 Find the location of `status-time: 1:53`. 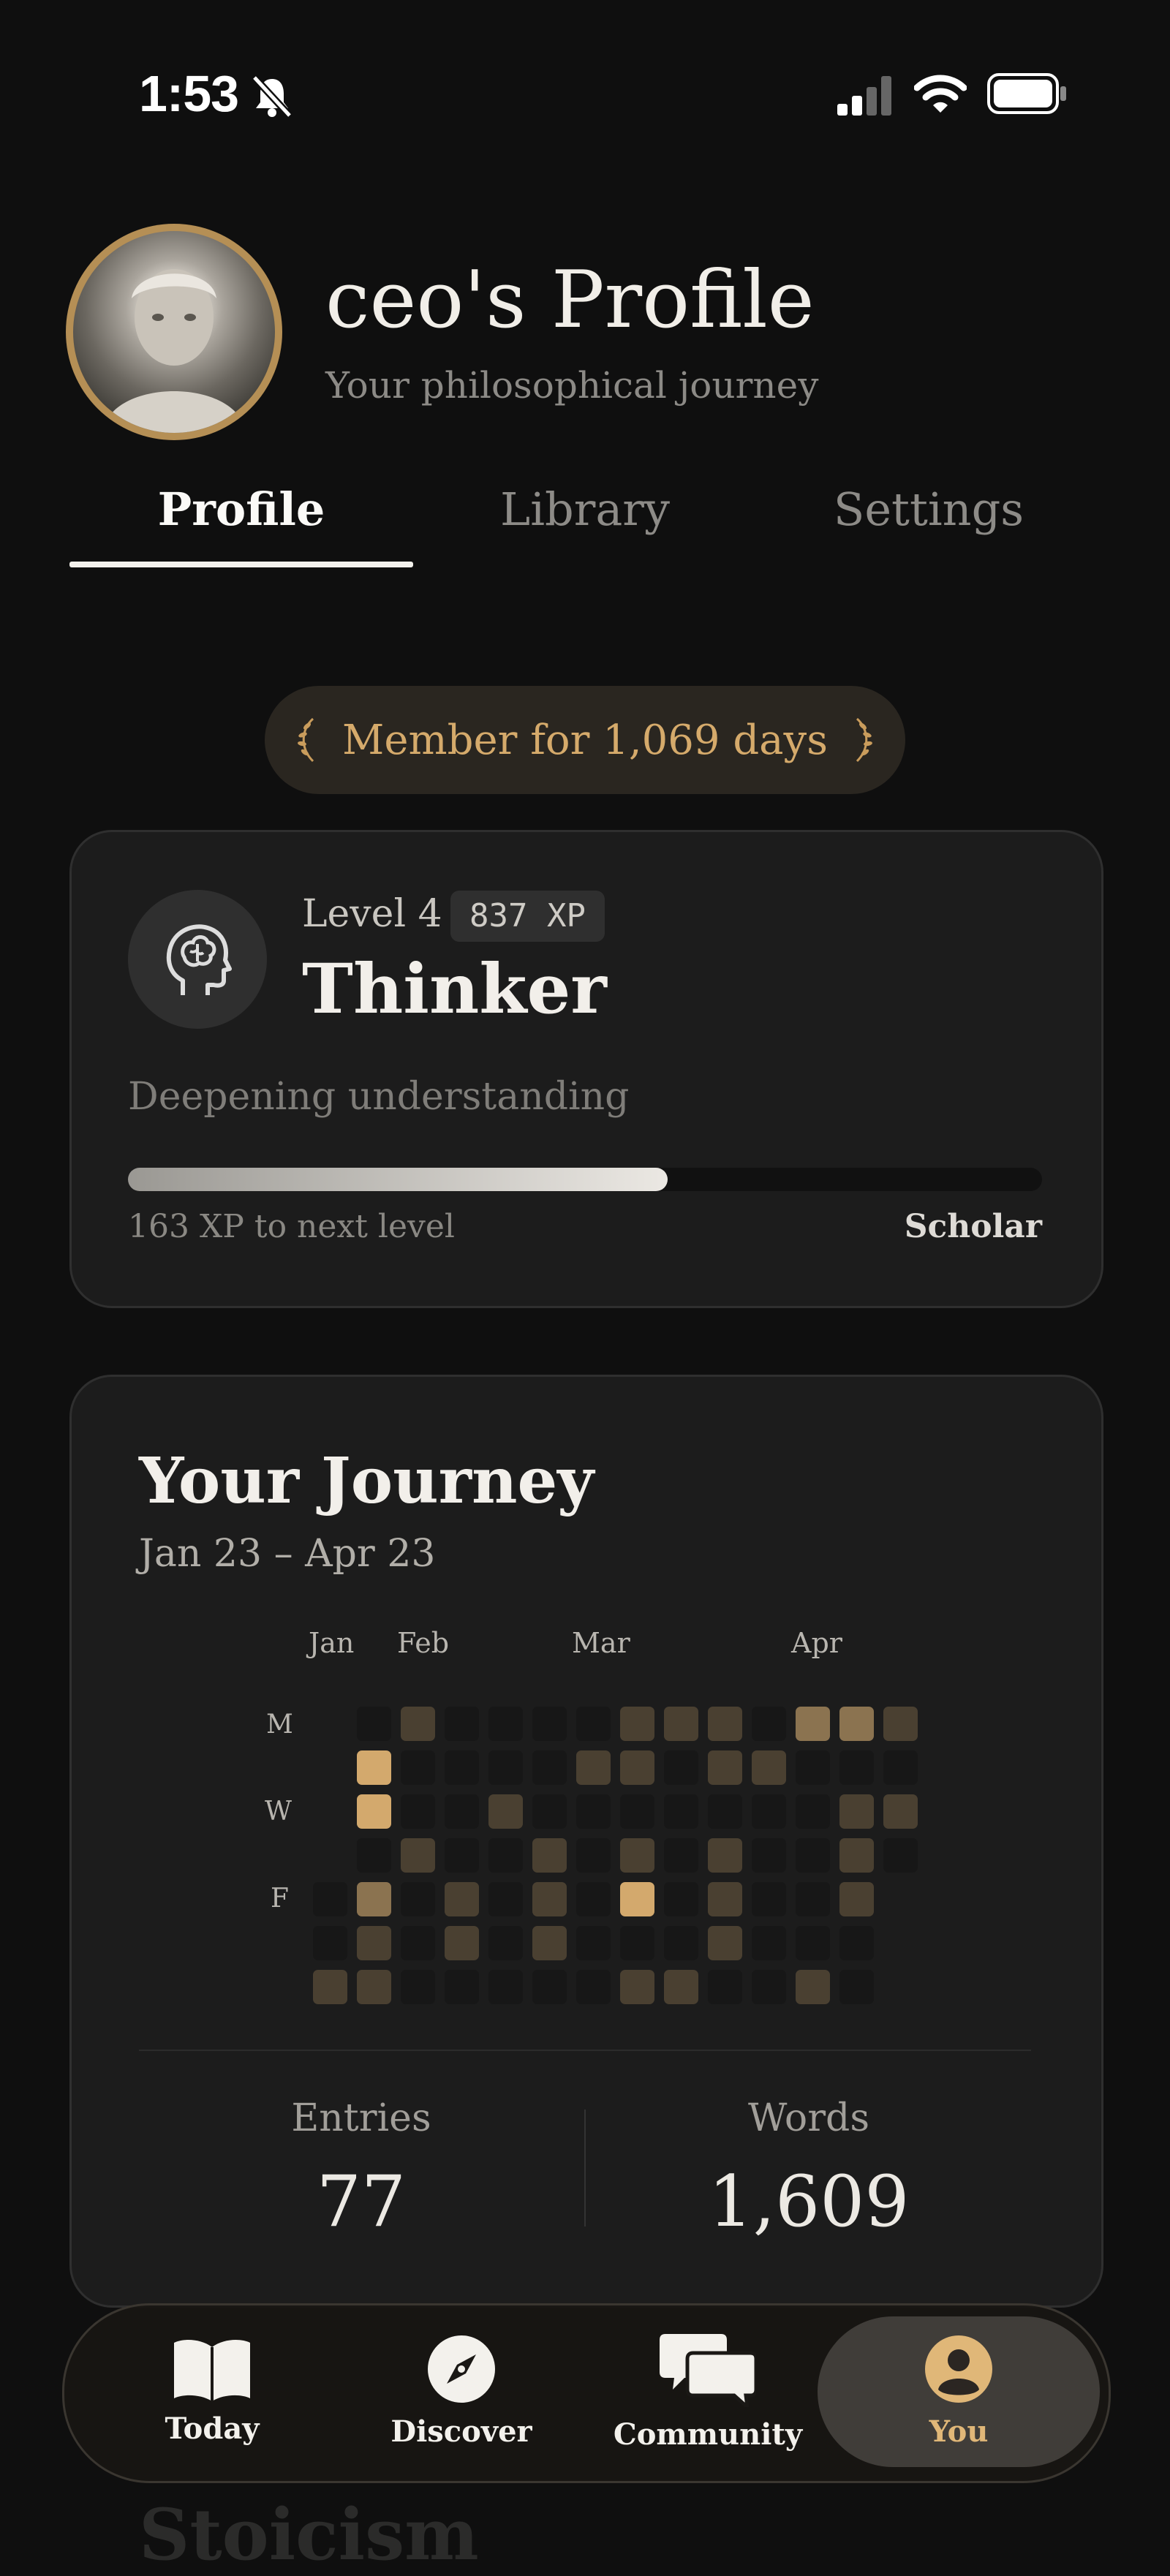

status-time: 1:53 is located at coordinates (189, 93).